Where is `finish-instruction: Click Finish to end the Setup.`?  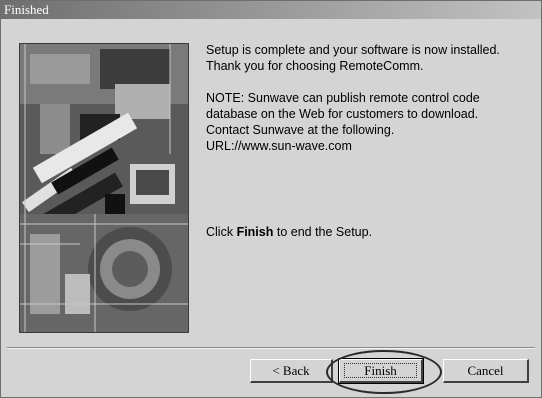 finish-instruction: Click Finish to end the Setup. is located at coordinates (289, 232).